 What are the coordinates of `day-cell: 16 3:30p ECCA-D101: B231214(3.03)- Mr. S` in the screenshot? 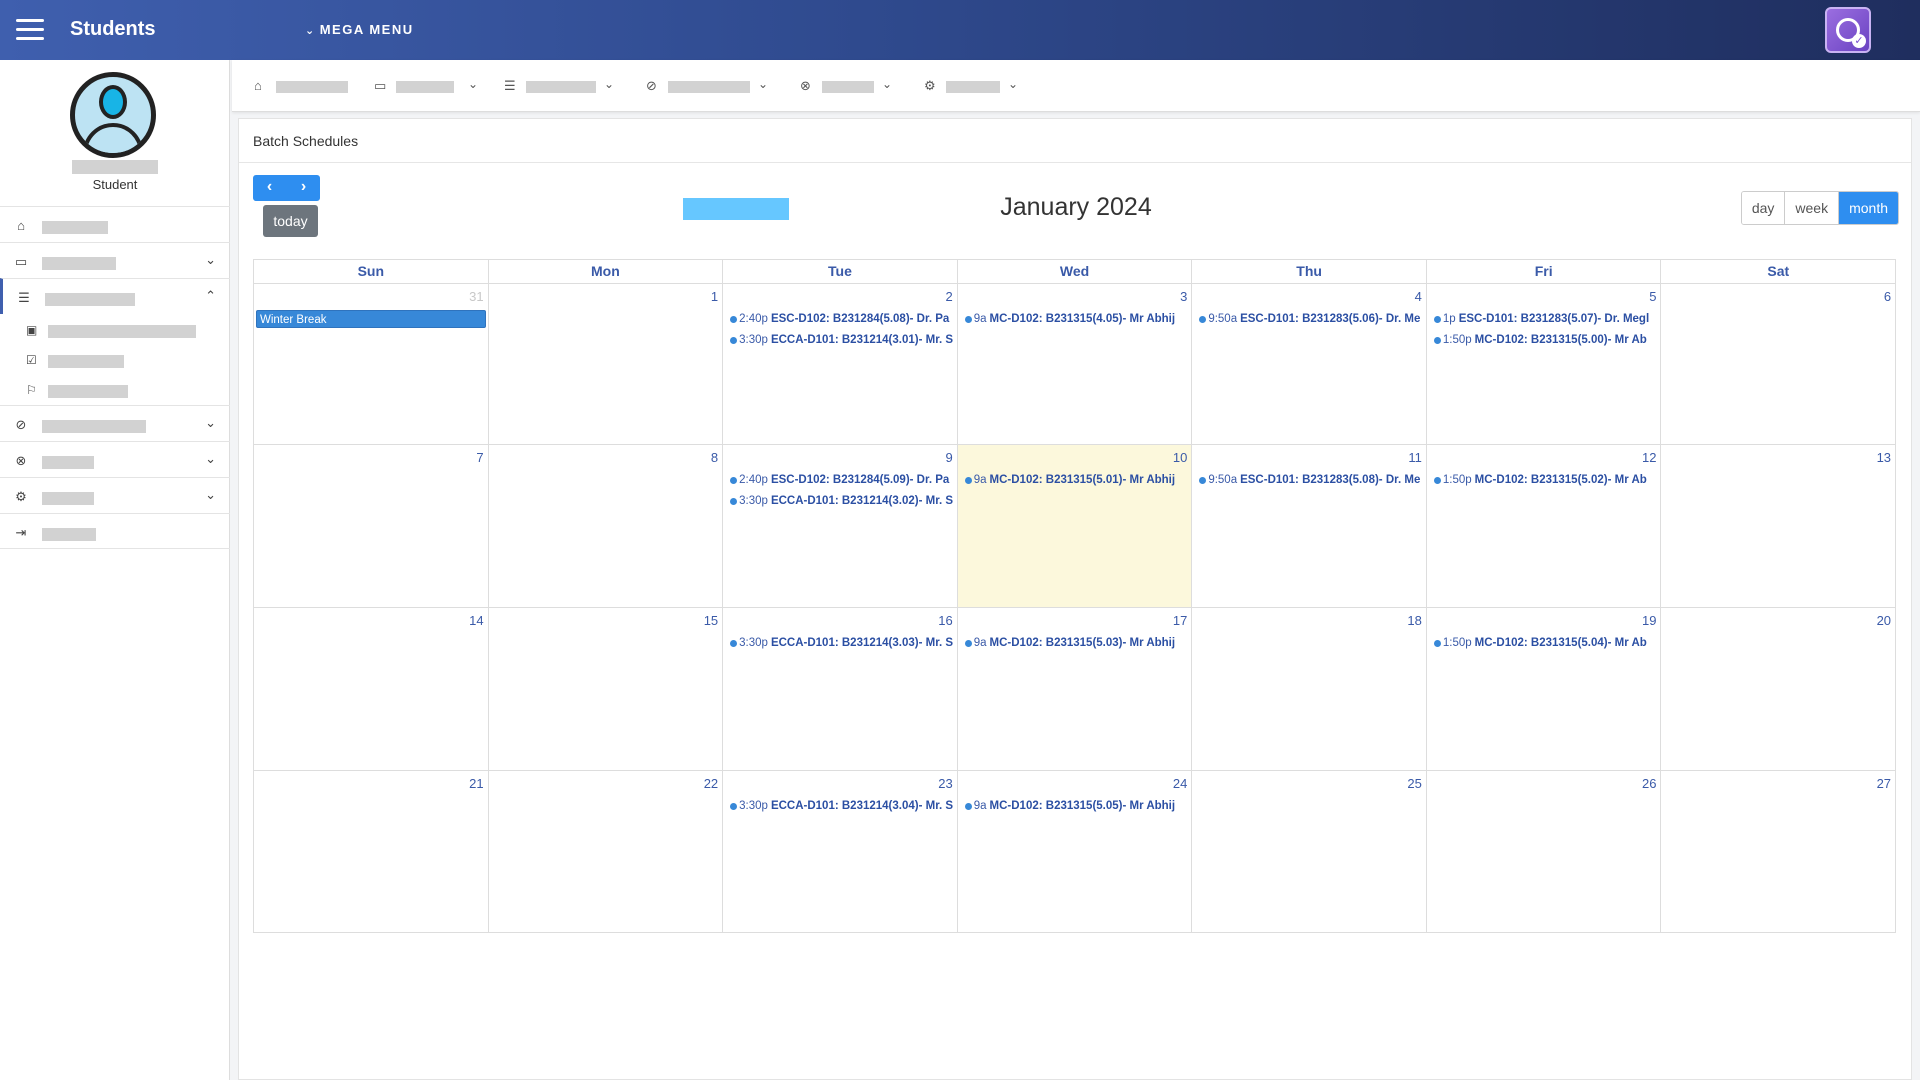 It's located at (839, 689).